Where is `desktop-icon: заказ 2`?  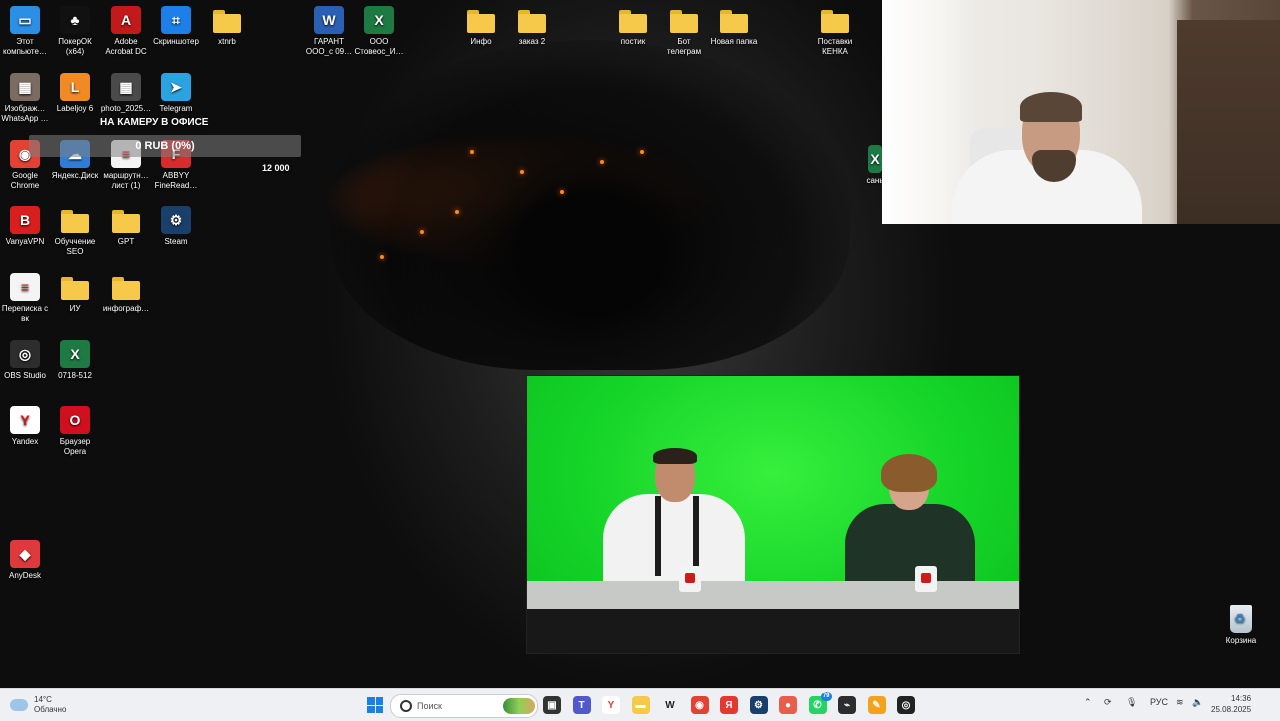
desktop-icon: заказ 2 is located at coordinates (532, 26).